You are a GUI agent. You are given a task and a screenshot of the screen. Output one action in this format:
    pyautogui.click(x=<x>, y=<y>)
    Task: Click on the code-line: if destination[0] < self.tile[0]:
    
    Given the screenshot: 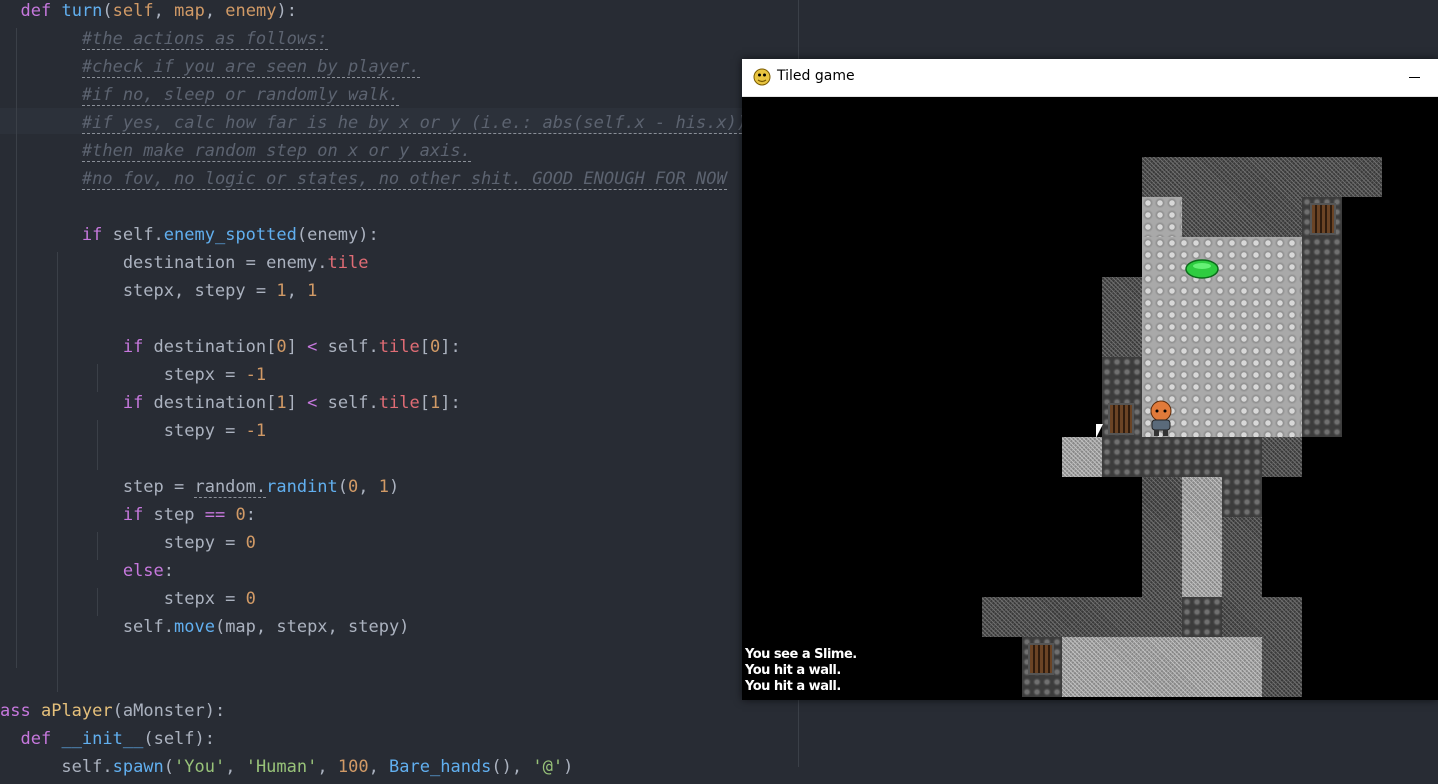 What is the action you would take?
    pyautogui.click(x=230, y=350)
    